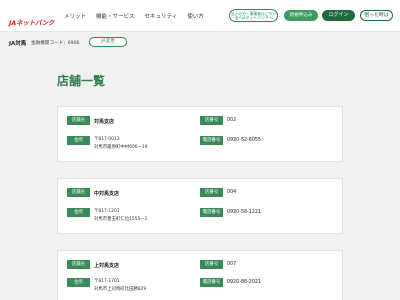  What do you see at coordinates (107, 139) in the screenshot?
I see `postal-code: 〒817-0013` at bounding box center [107, 139].